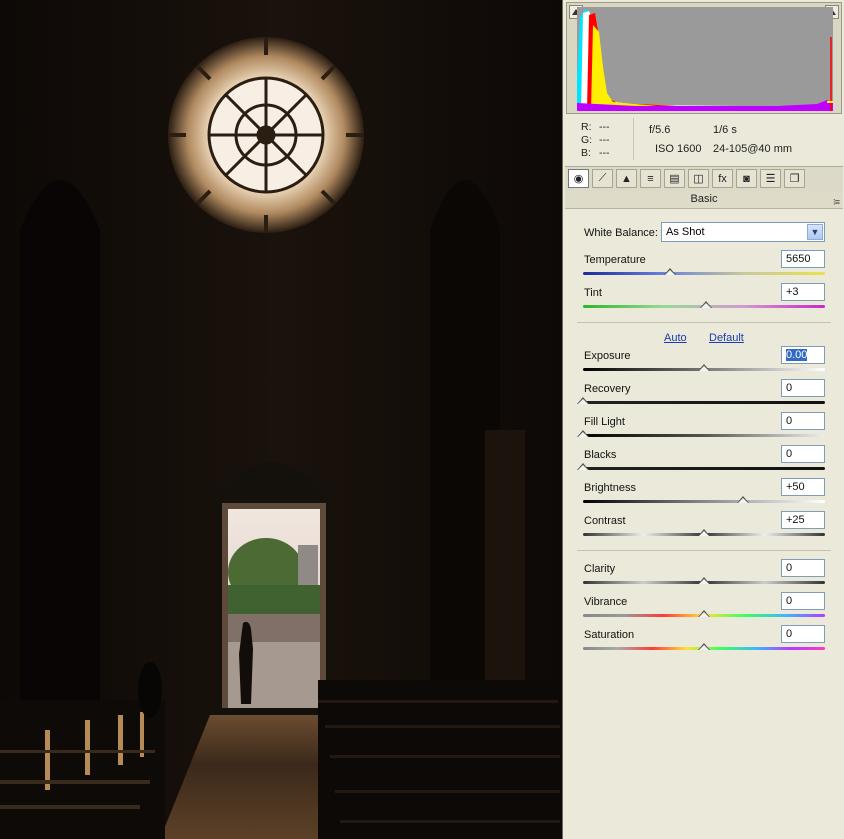  What do you see at coordinates (675, 338) in the screenshot?
I see `auto-link: Auto` at bounding box center [675, 338].